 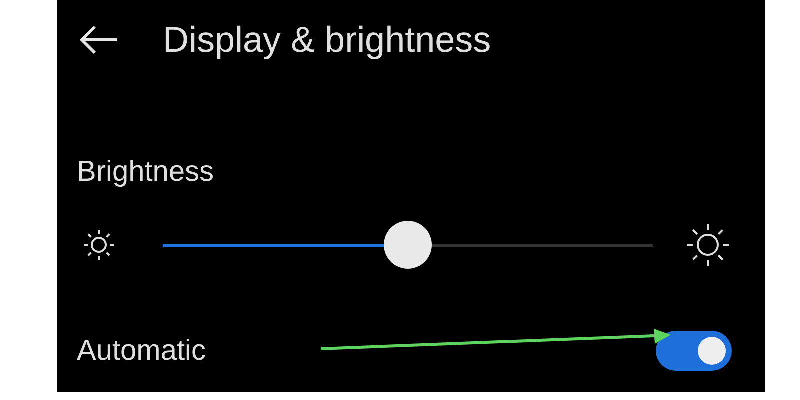 What do you see at coordinates (141, 351) in the screenshot?
I see `automatic-label: Automatic` at bounding box center [141, 351].